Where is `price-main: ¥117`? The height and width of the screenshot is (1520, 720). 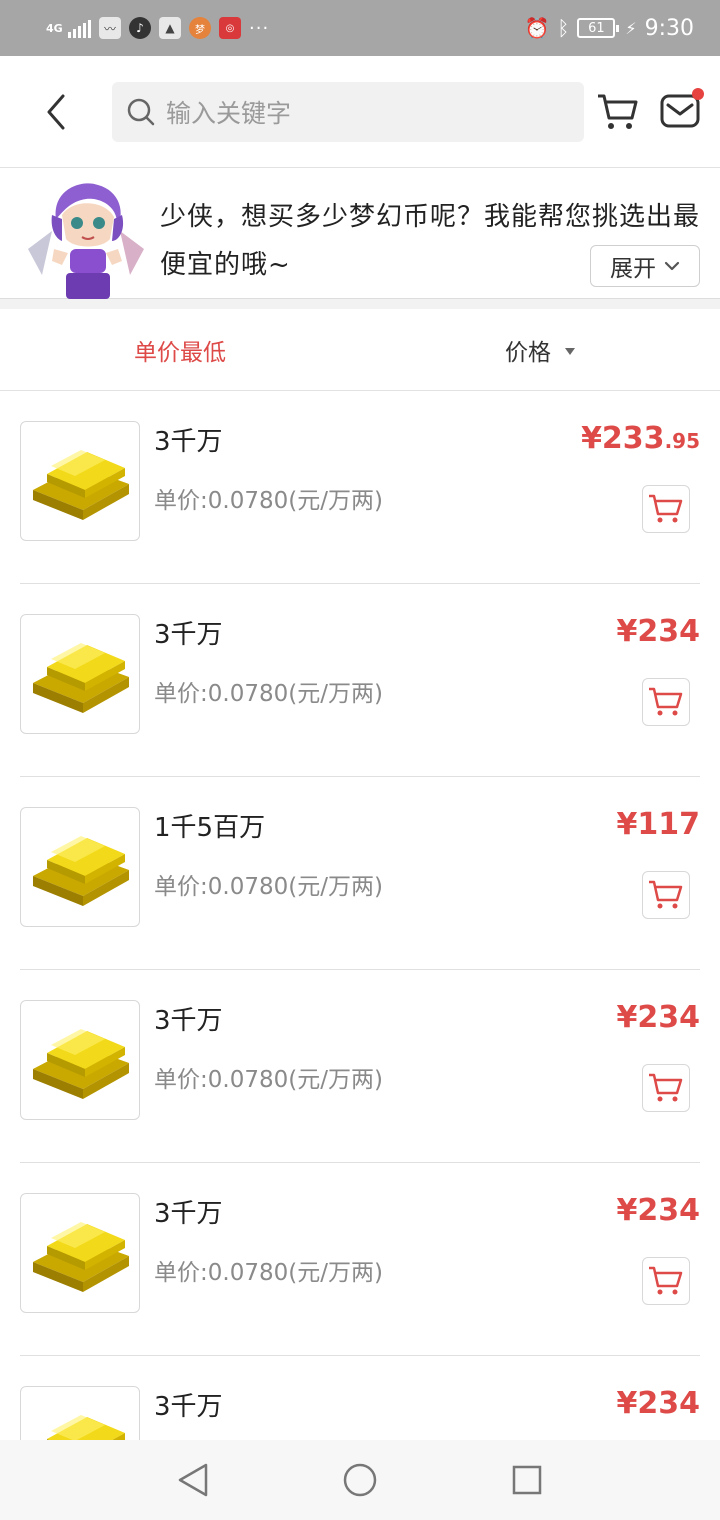
price-main: ¥117 is located at coordinates (658, 824).